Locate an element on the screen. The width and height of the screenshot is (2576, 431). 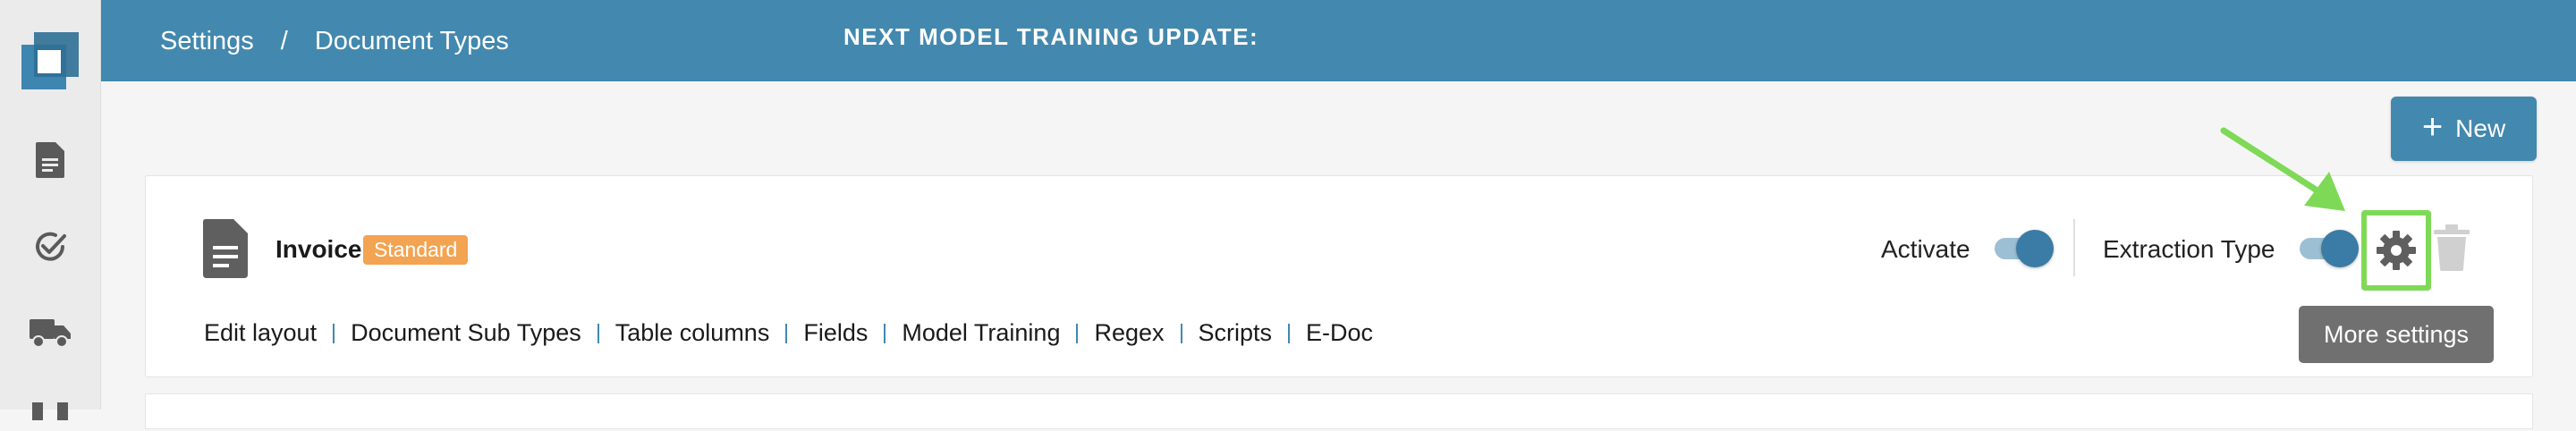
sidebar is located at coordinates (50, 210).